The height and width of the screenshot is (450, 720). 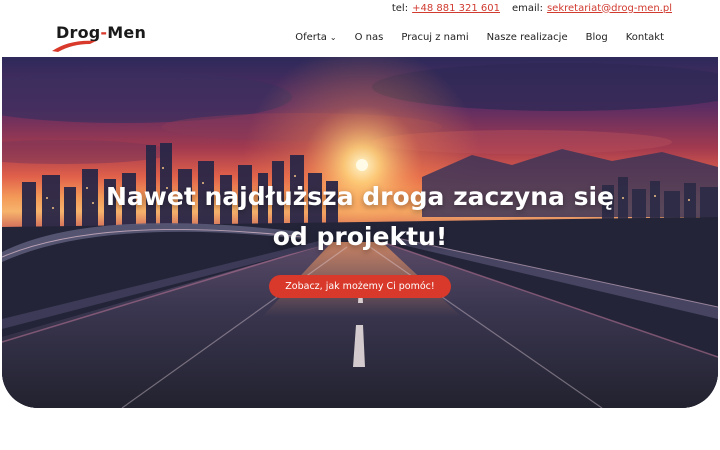 I want to click on nav-item-kontakt: Kontakt, so click(x=645, y=37).